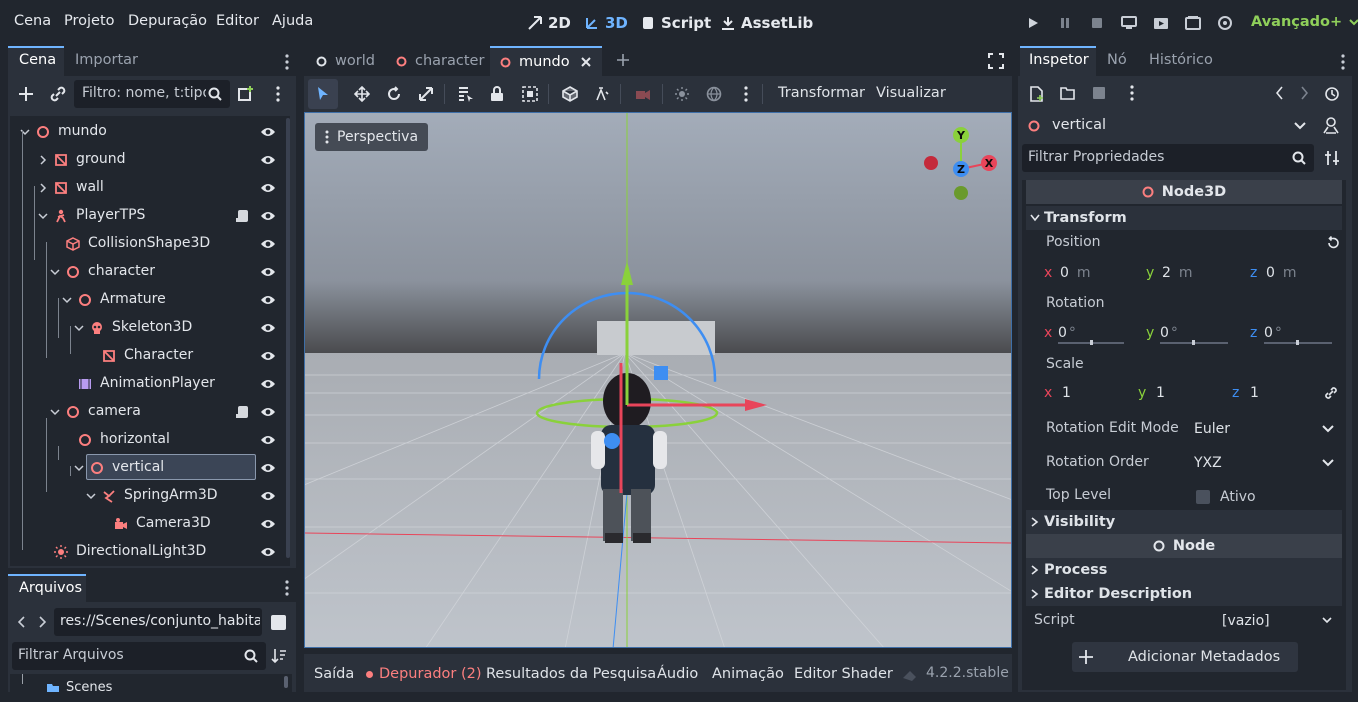 This screenshot has width=1358, height=702. I want to click on add-scene-tab-icon, so click(623, 60).